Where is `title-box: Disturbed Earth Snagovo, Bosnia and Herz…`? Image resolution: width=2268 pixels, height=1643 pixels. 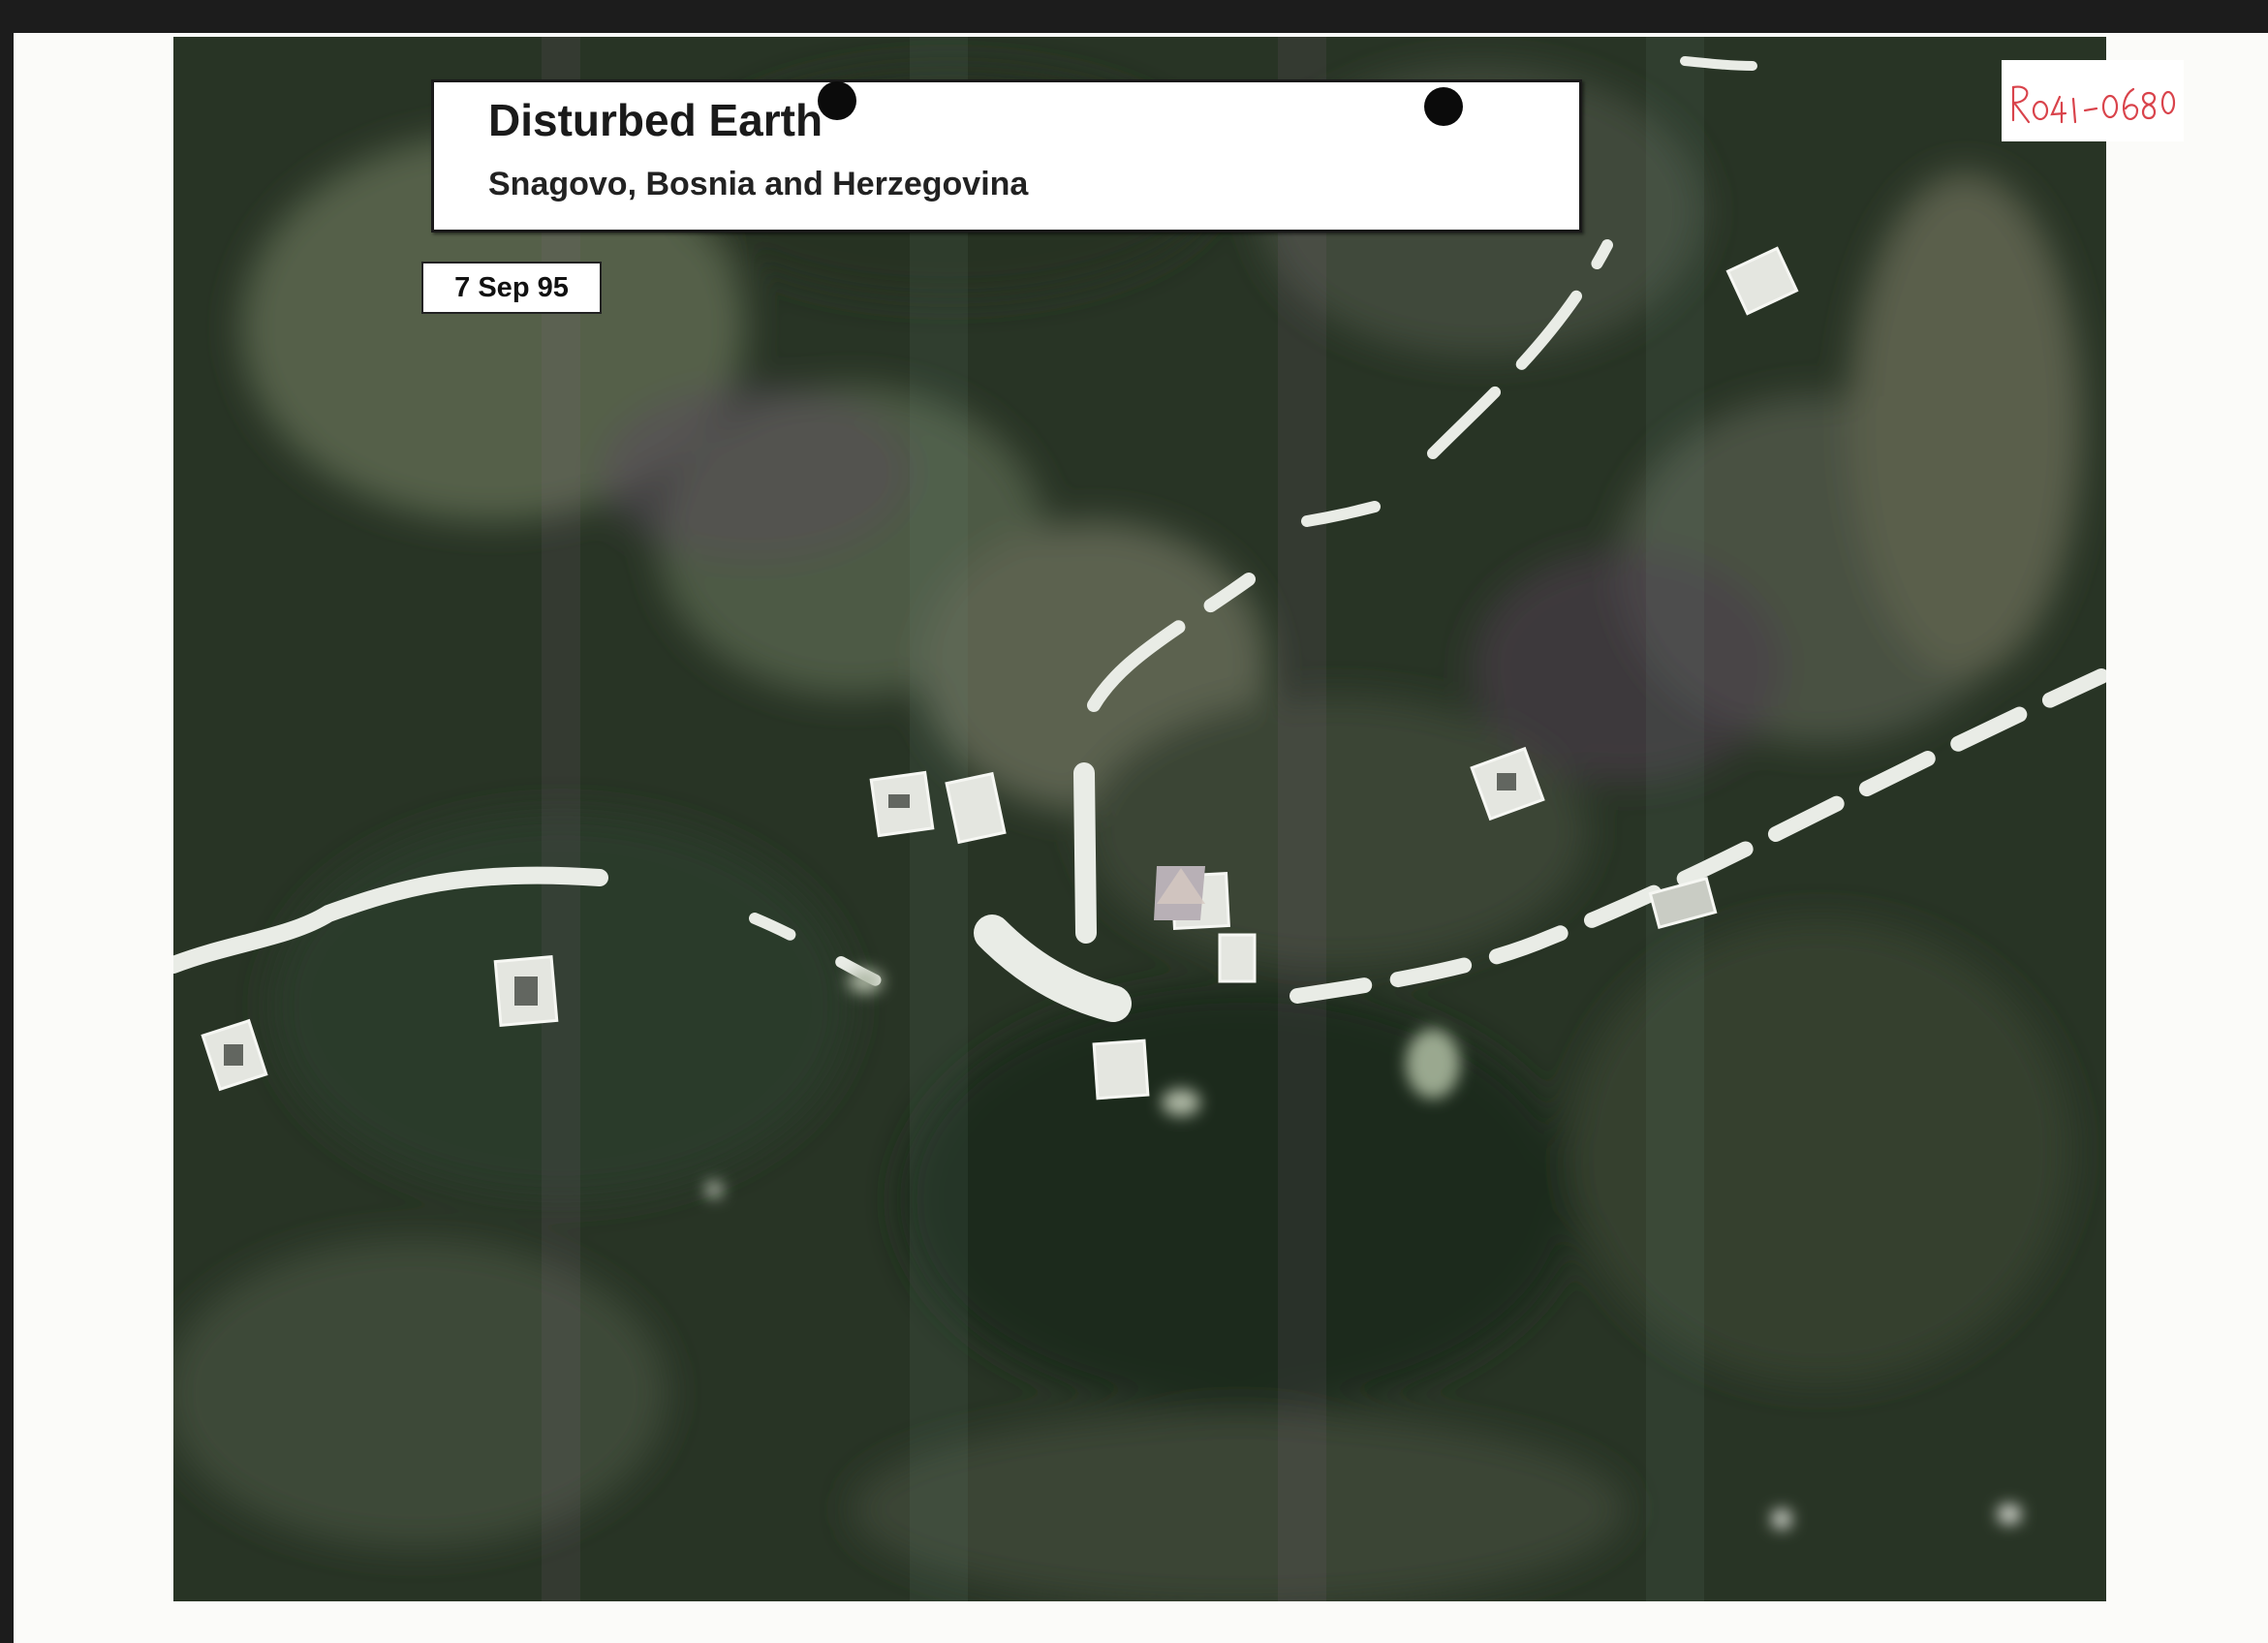 title-box: Disturbed Earth Snagovo, Bosnia and Herz… is located at coordinates (1006, 155).